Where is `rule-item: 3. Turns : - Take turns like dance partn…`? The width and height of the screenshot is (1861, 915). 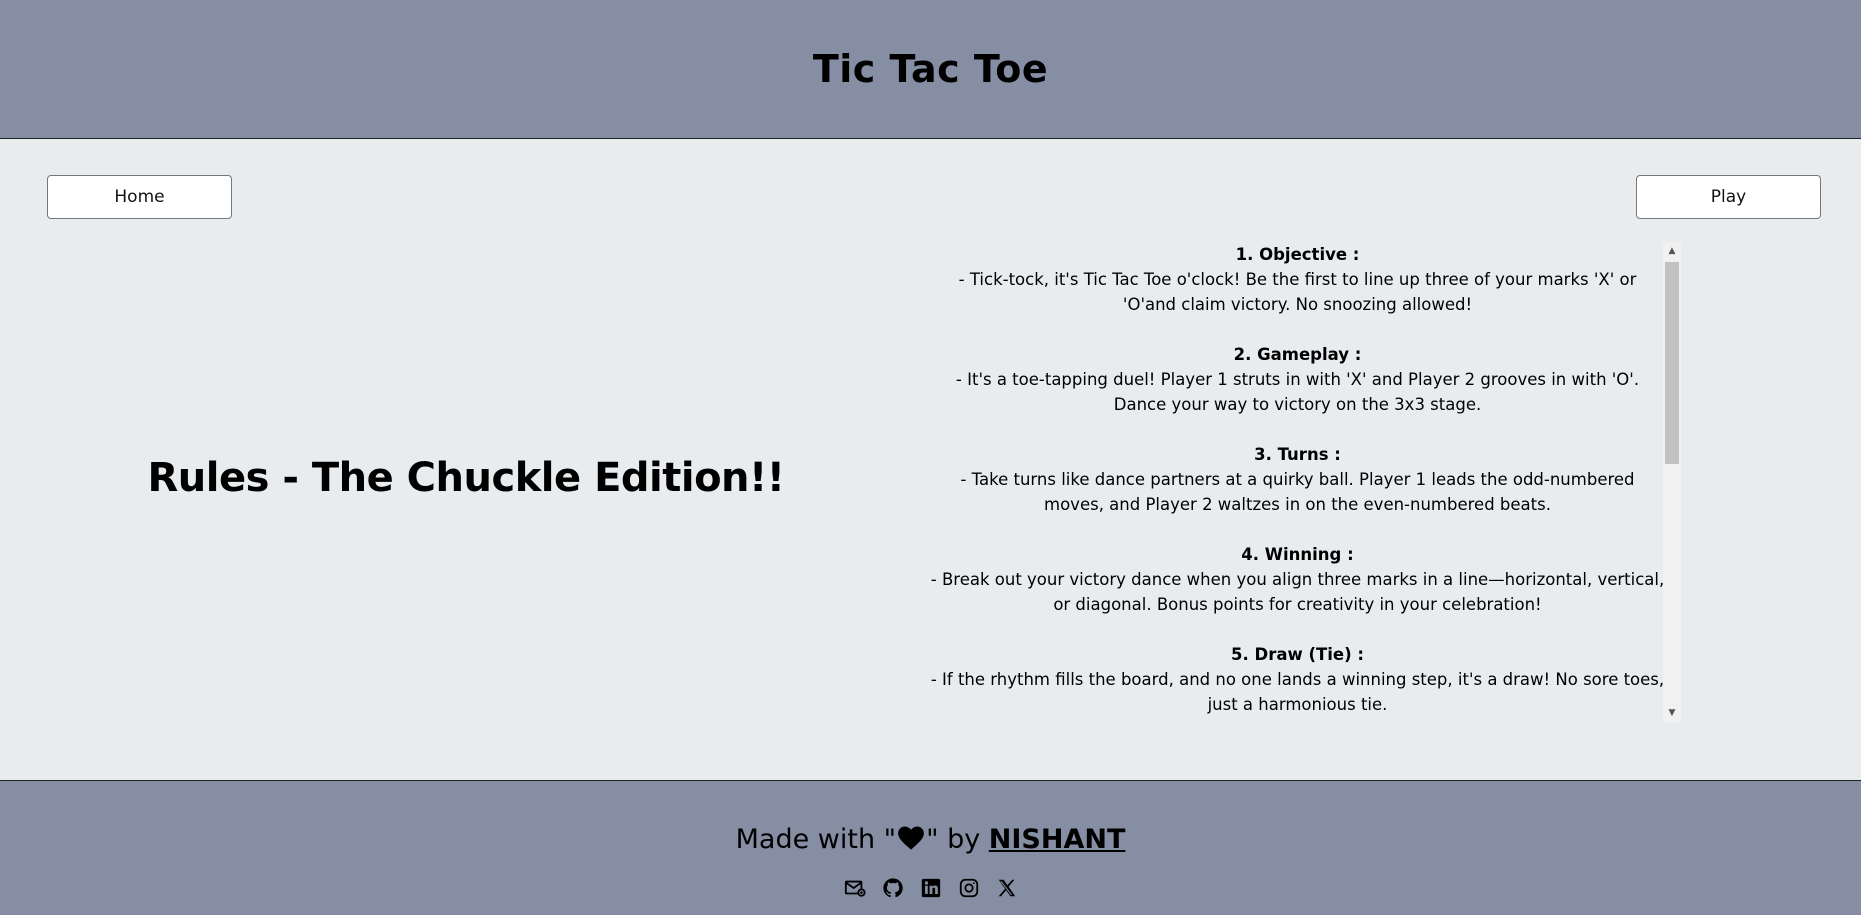 rule-item: 3. Turns : - Take turns like dance partn… is located at coordinates (1297, 479).